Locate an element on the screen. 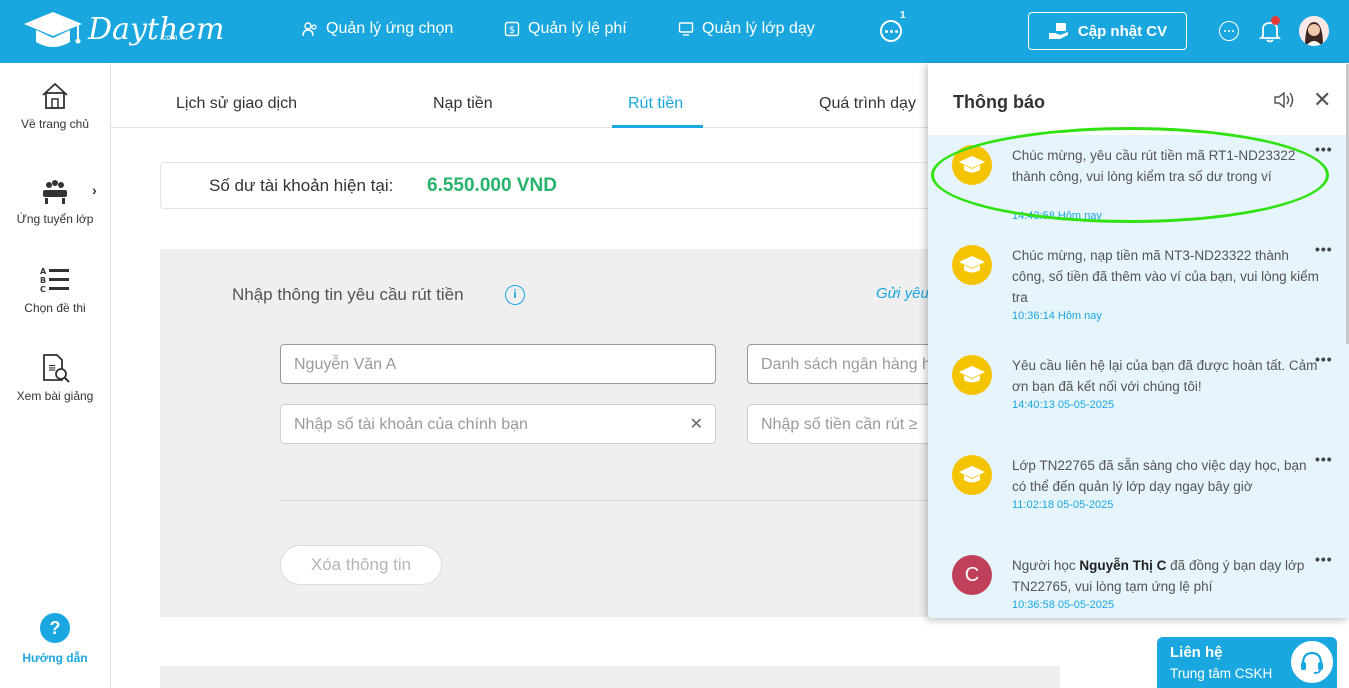 This screenshot has height=688, width=1349. info-icon: i is located at coordinates (515, 295).